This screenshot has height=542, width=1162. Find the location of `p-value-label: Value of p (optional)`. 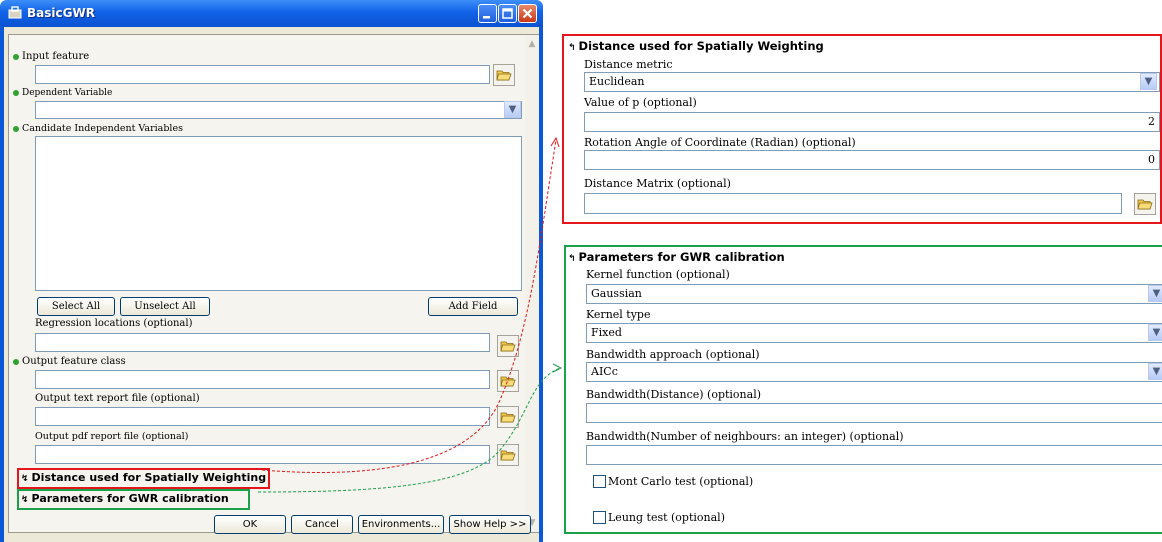

p-value-label: Value of p (optional) is located at coordinates (640, 102).